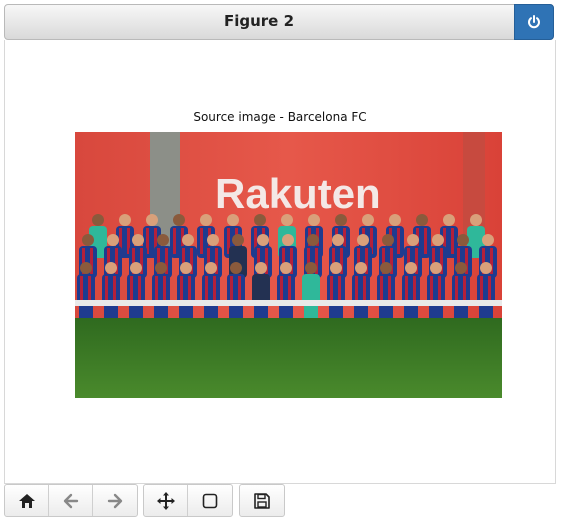 The image size is (562, 525). Describe the element at coordinates (259, 21) in the screenshot. I see `figure-window-title: Figure 2` at that location.